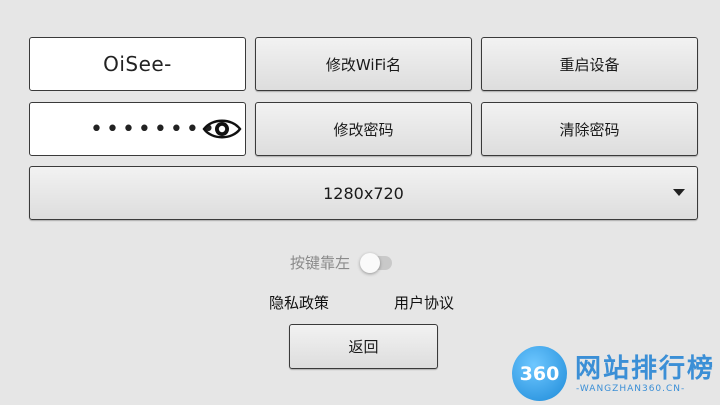 This screenshot has width=720, height=405. What do you see at coordinates (645, 369) in the screenshot?
I see `watermark-title: 网站排行榜` at bounding box center [645, 369].